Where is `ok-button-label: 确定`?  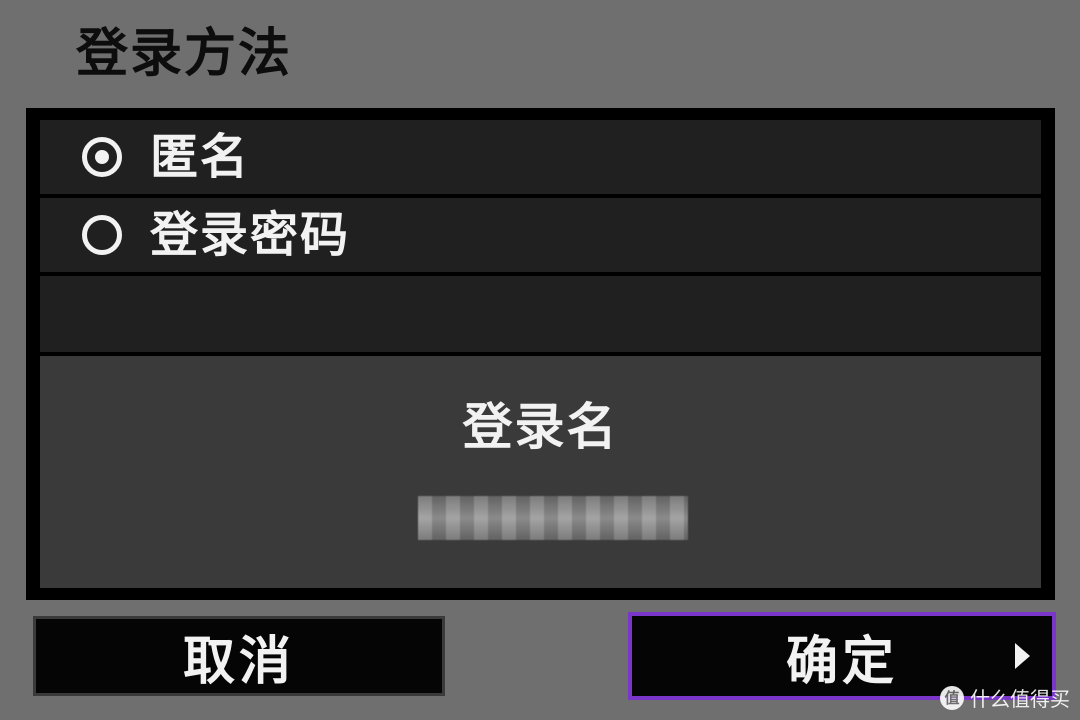
ok-button-label: 确定 is located at coordinates (841, 661).